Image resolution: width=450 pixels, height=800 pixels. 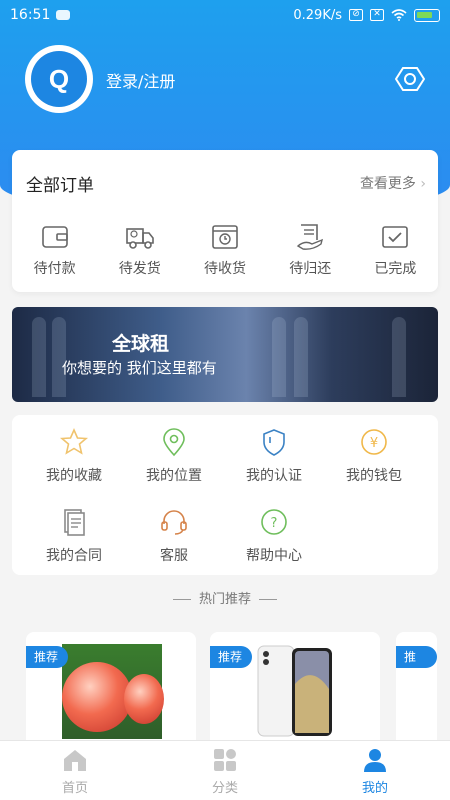 I want to click on sim-icon: ✕, so click(x=377, y=15).